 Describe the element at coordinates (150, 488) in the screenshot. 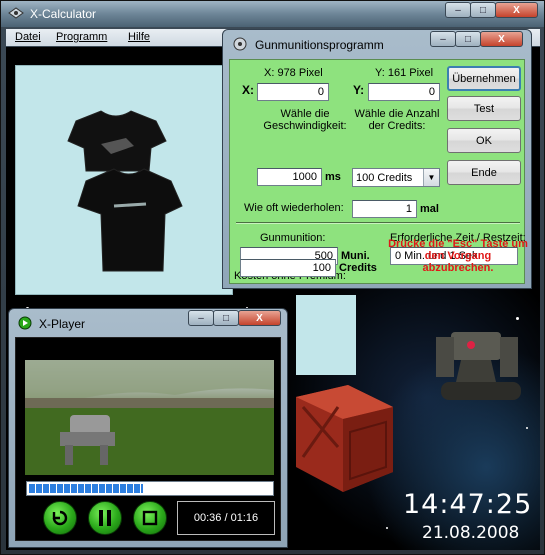

I see `playback-progress` at that location.